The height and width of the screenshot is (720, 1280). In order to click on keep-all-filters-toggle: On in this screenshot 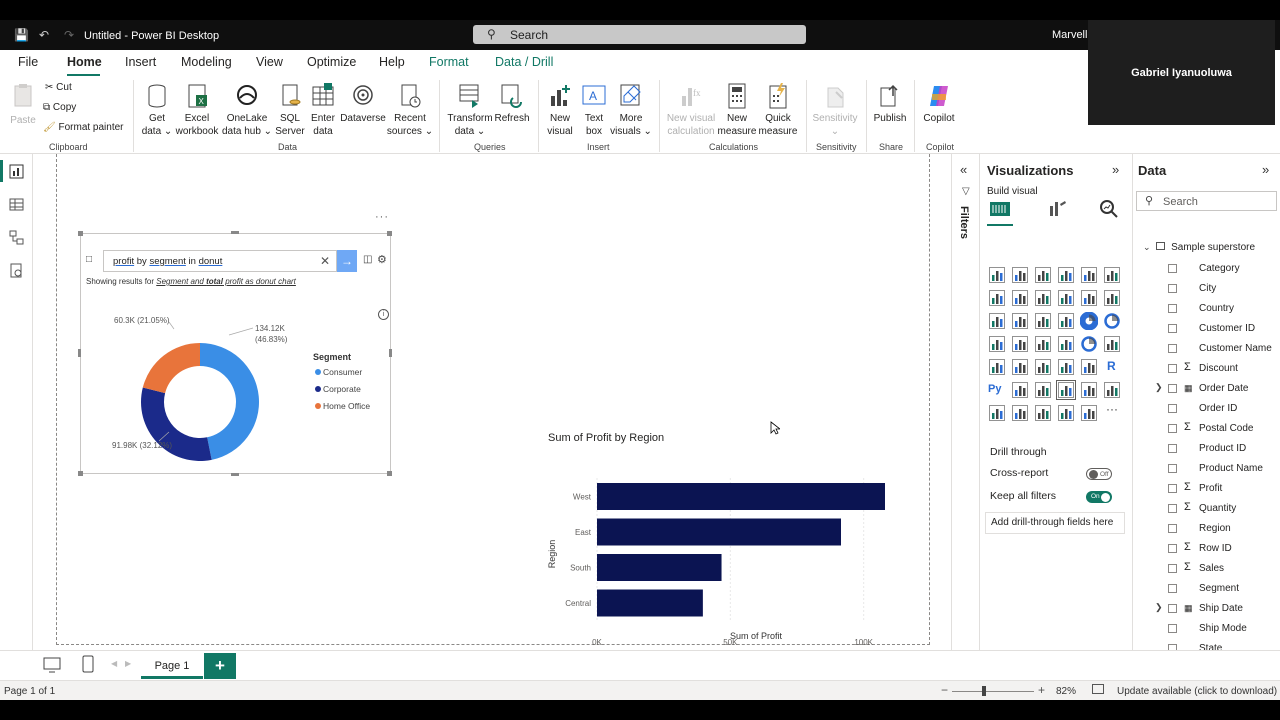, I will do `click(1099, 497)`.